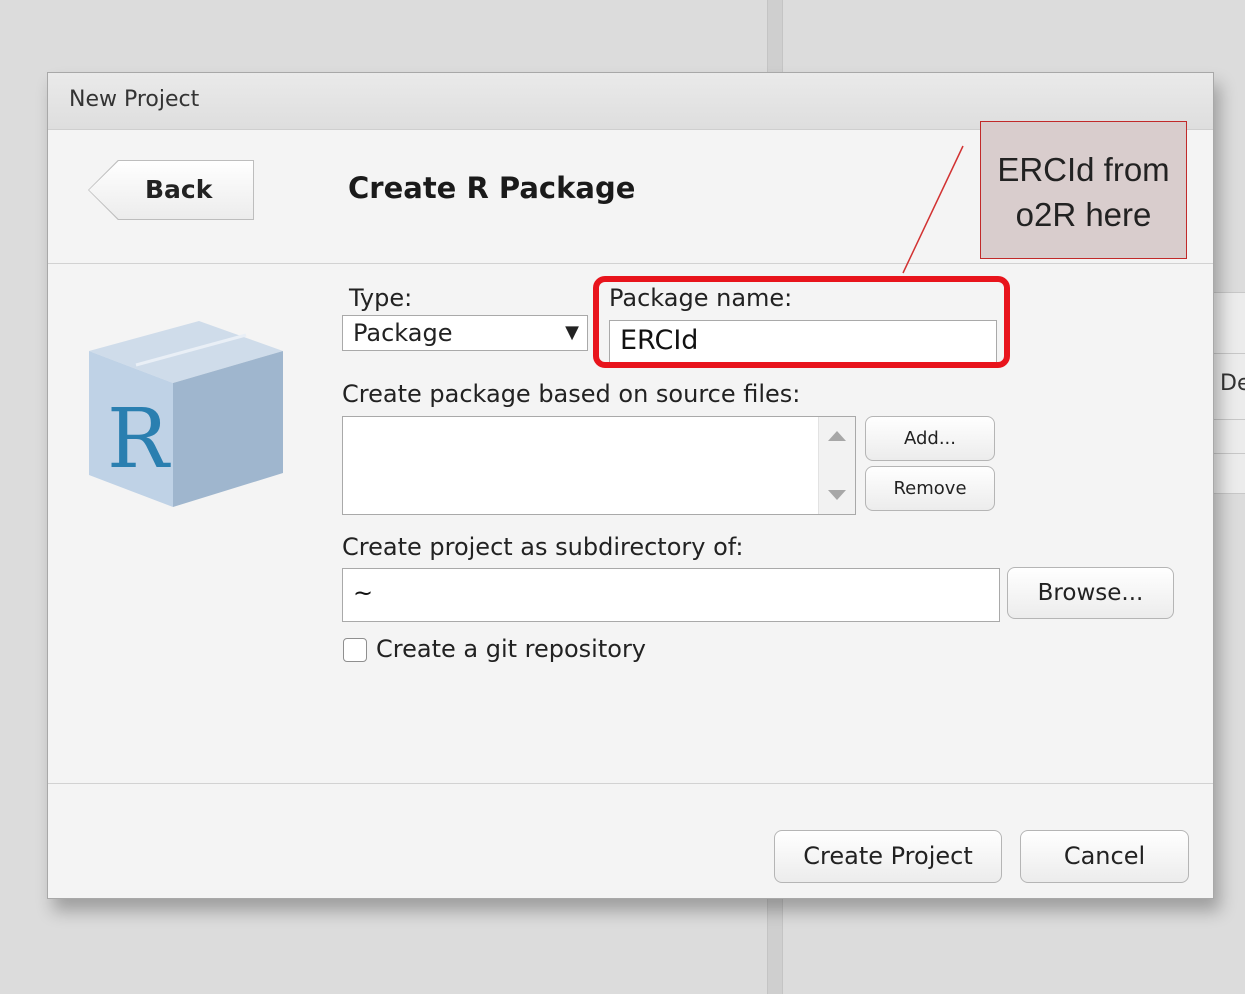 The height and width of the screenshot is (994, 1245). Describe the element at coordinates (381, 298) in the screenshot. I see `type-label: Type:` at that location.